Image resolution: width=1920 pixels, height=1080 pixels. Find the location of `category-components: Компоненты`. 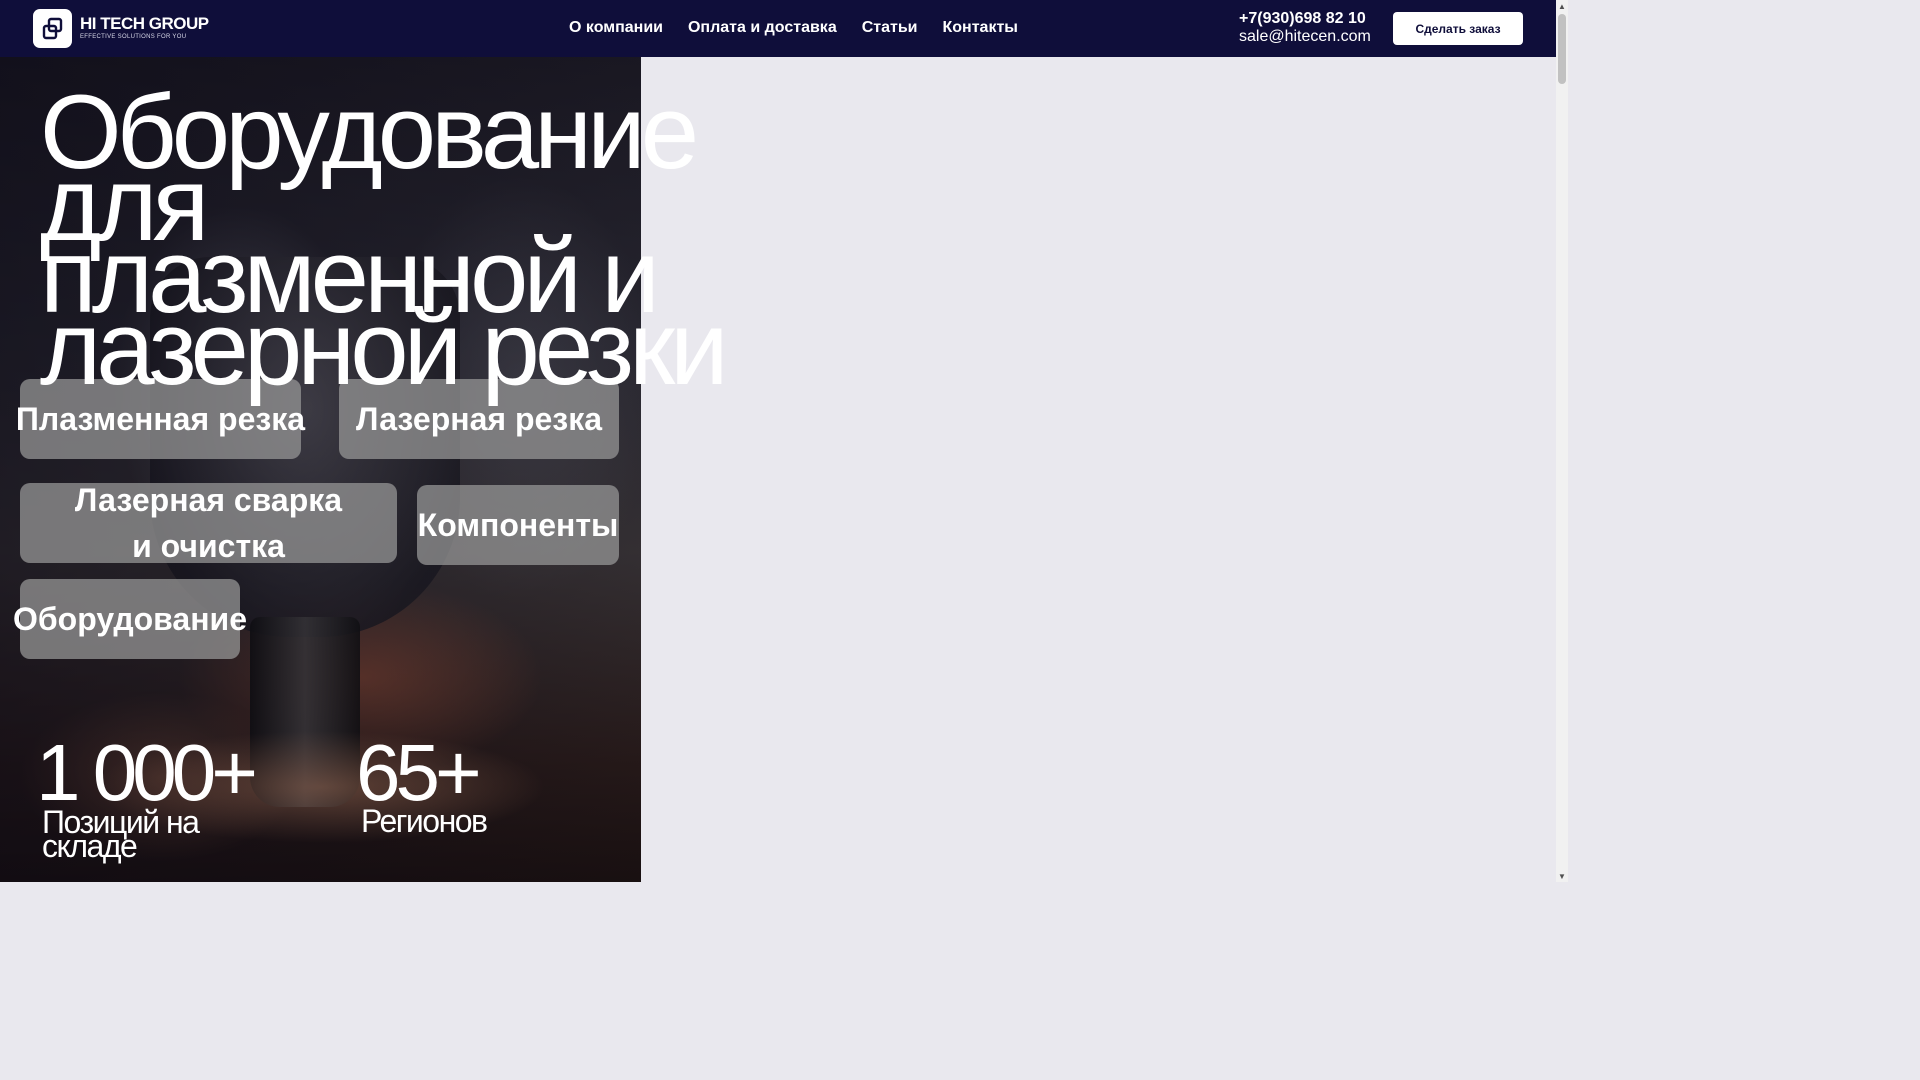

category-components: Компоненты is located at coordinates (518, 525).